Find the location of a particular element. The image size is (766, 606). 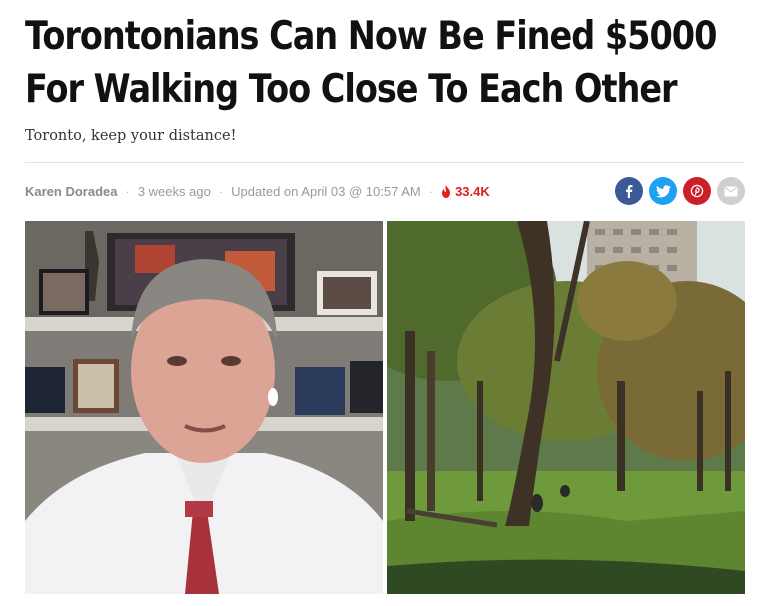

view-count: 33.4K is located at coordinates (465, 191).